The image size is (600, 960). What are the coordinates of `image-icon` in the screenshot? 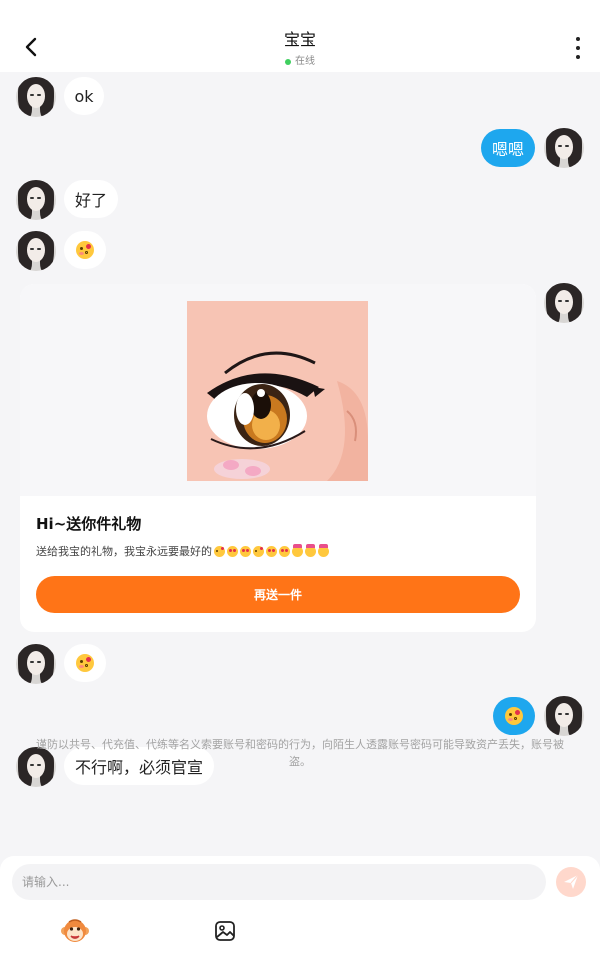 It's located at (225, 931).